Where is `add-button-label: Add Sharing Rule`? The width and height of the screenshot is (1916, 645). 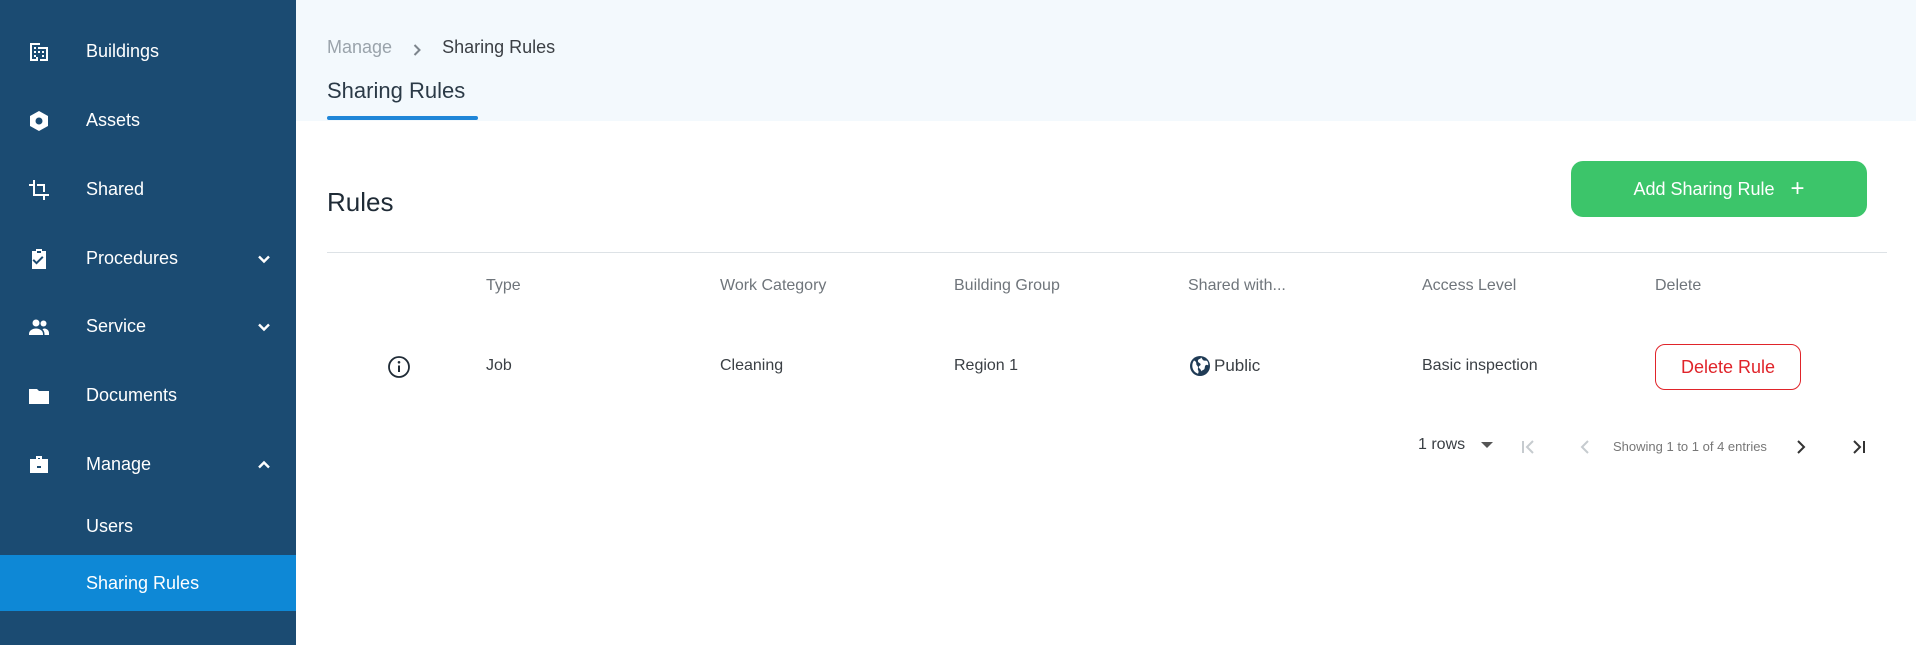 add-button-label: Add Sharing Rule is located at coordinates (1704, 188).